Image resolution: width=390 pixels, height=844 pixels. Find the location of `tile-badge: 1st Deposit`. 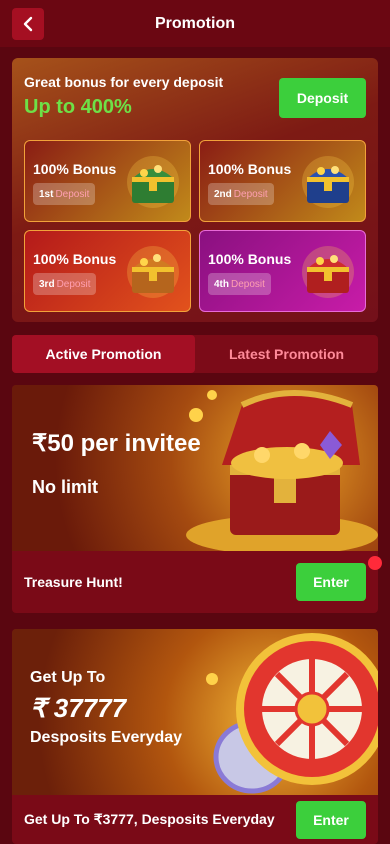

tile-badge: 1st Deposit is located at coordinates (64, 194).